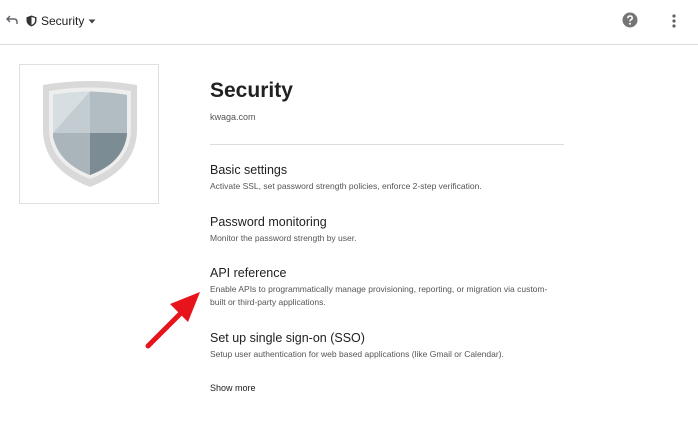 The width and height of the screenshot is (698, 439). Describe the element at coordinates (268, 222) in the screenshot. I see `item-title: Password monitoring` at that location.